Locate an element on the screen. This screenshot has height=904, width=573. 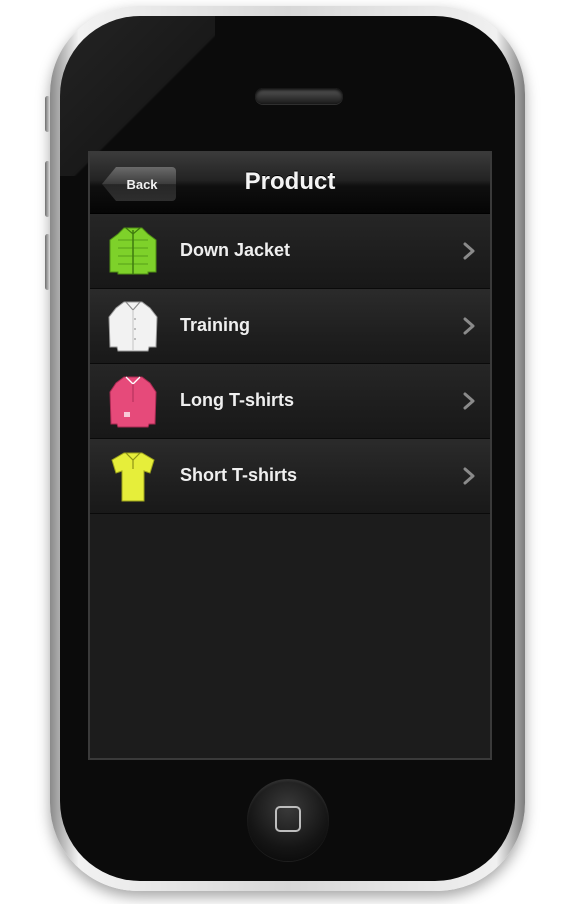
earpiece-speaker is located at coordinates (299, 96).